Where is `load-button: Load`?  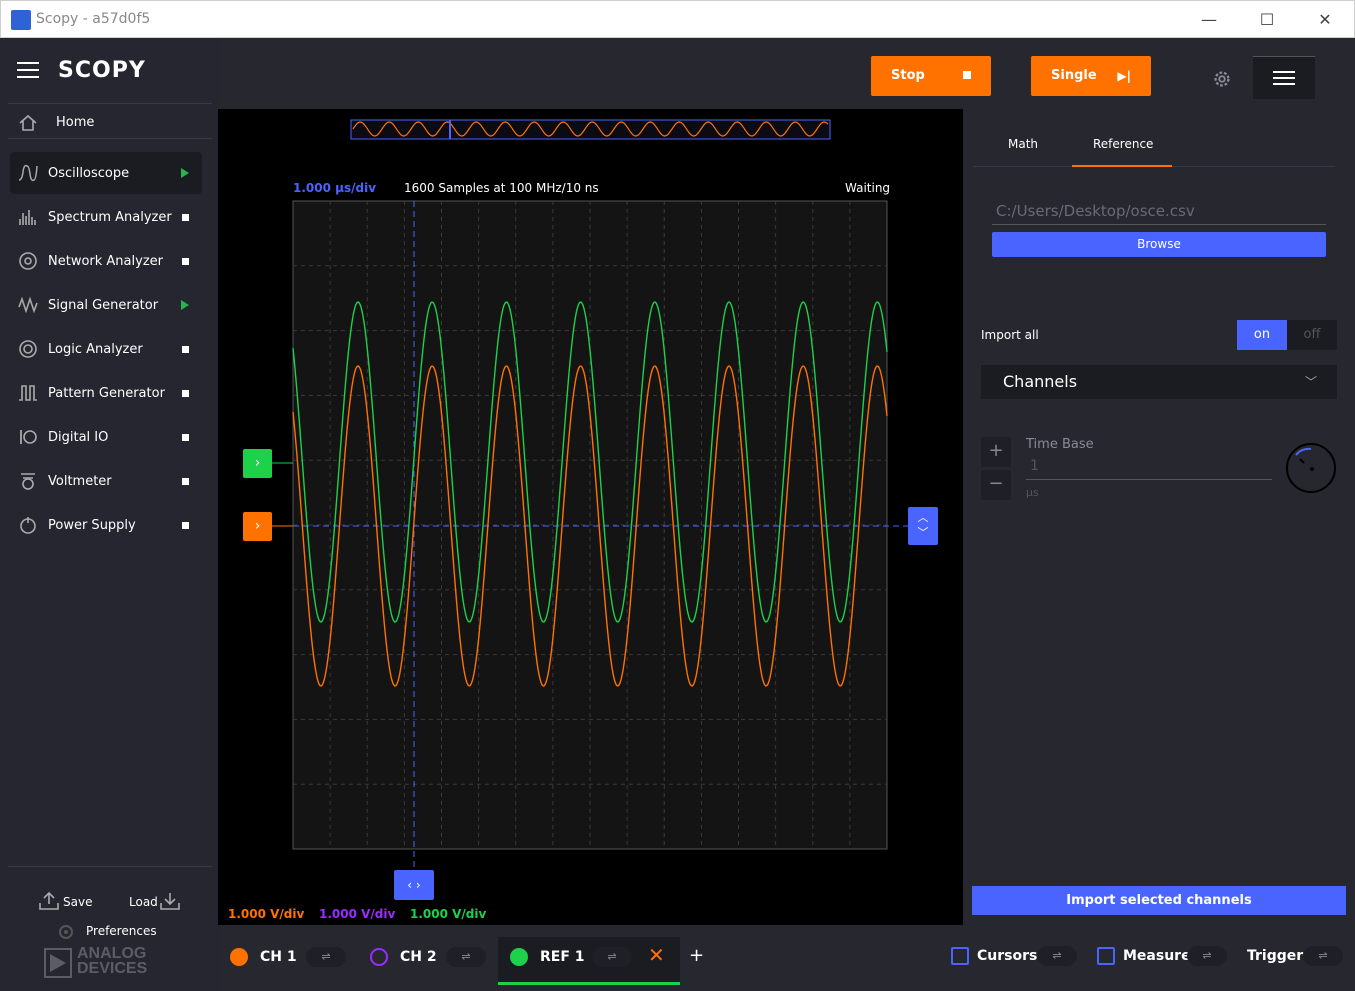
load-button: Load is located at coordinates (143, 902).